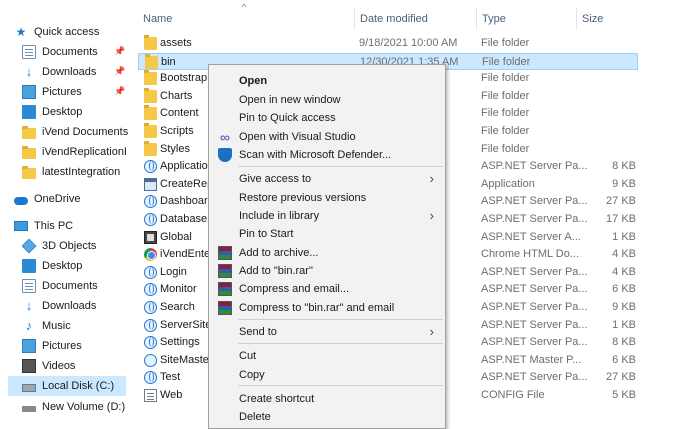  I want to click on nav-label: Desktop, so click(62, 266).